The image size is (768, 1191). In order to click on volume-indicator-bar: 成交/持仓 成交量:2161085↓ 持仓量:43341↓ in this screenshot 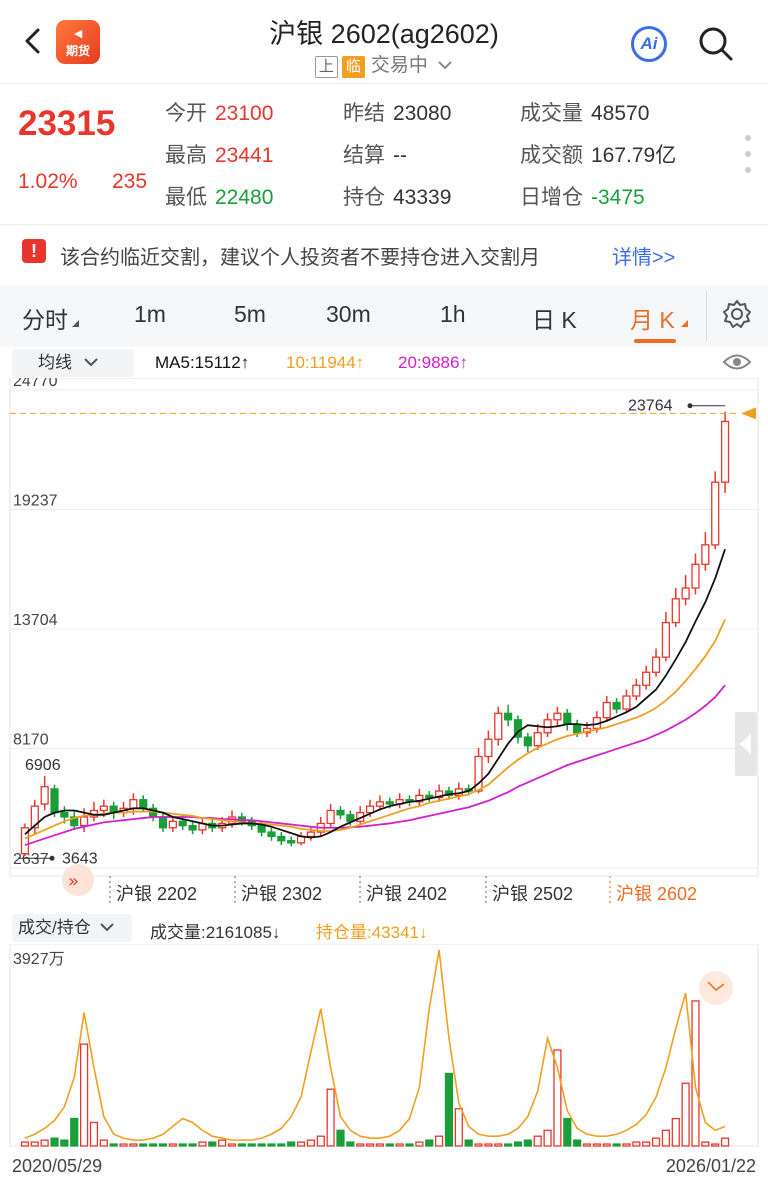, I will do `click(384, 929)`.